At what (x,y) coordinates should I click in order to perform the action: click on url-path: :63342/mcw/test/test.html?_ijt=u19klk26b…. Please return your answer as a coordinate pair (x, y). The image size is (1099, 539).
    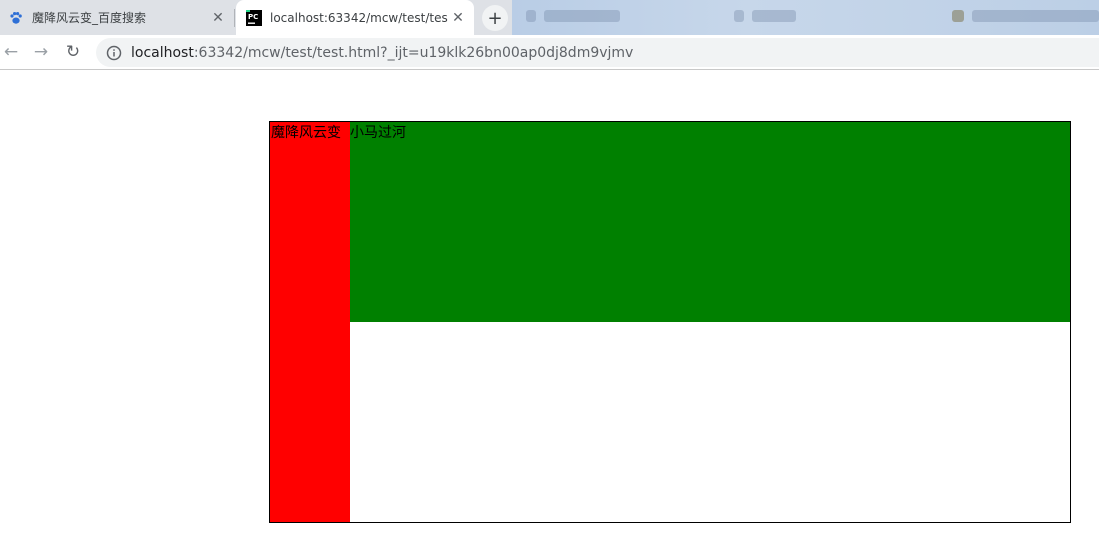
    Looking at the image, I should click on (413, 52).